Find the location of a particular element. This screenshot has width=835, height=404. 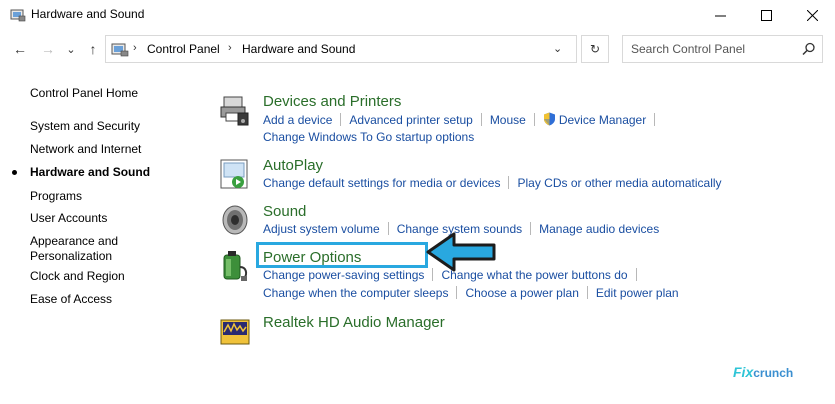

control-panel-location-icon is located at coordinates (120, 50).